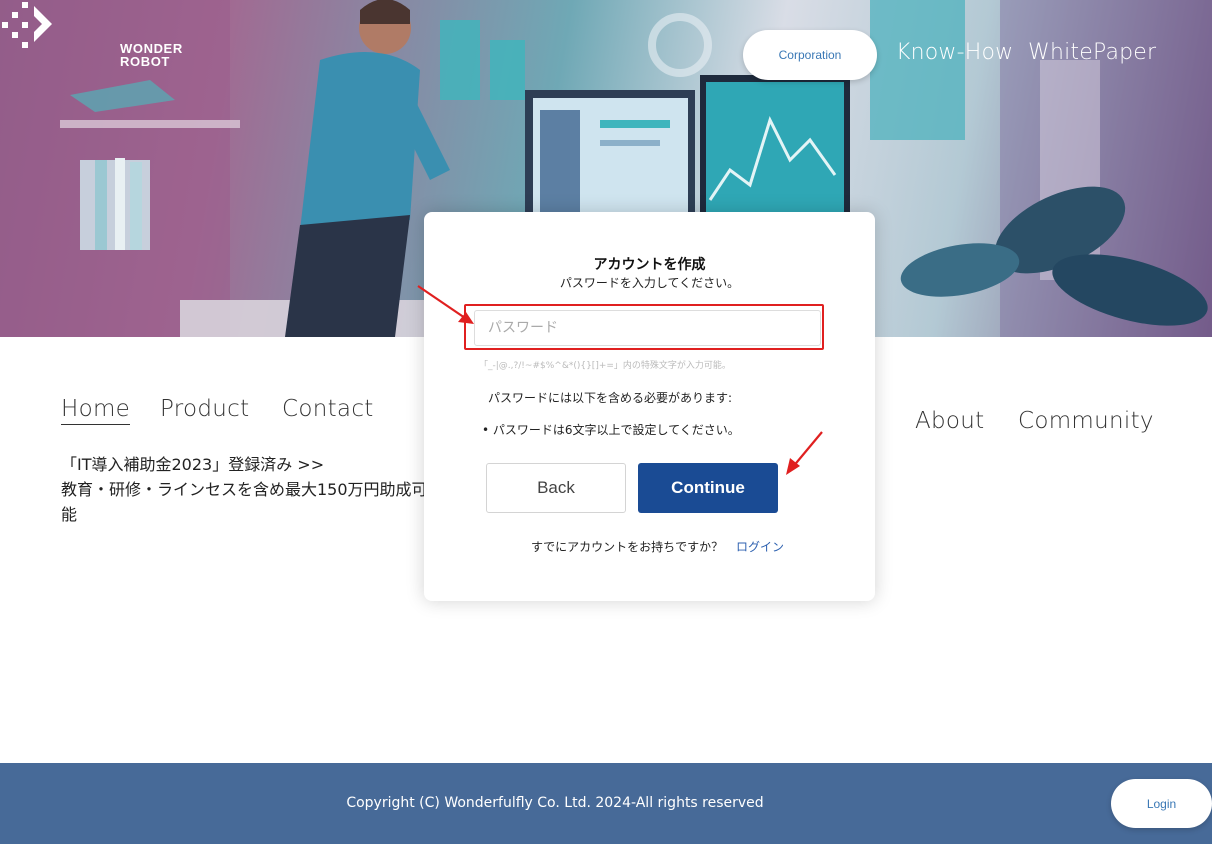 The width and height of the screenshot is (1212, 844). Describe the element at coordinates (556, 488) in the screenshot. I see `back-button: Back` at that location.